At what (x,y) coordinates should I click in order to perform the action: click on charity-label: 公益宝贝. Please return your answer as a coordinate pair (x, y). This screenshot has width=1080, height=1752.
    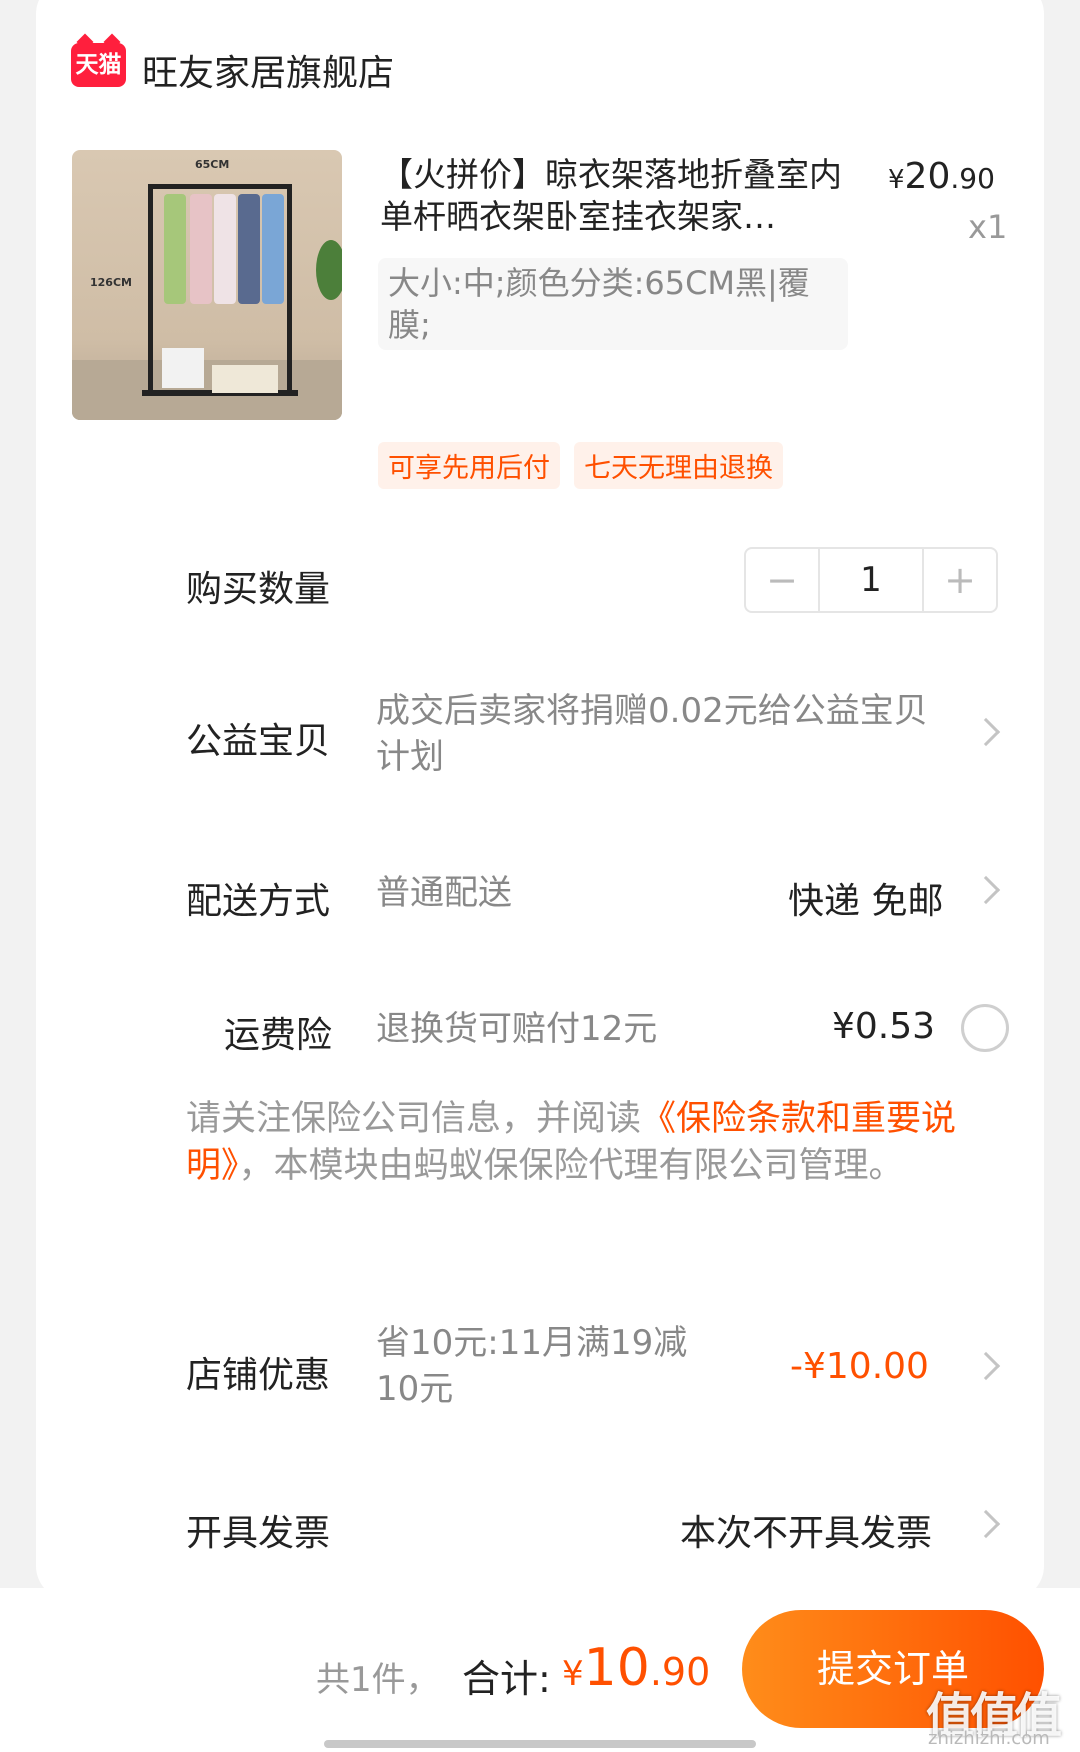
    Looking at the image, I should click on (258, 741).